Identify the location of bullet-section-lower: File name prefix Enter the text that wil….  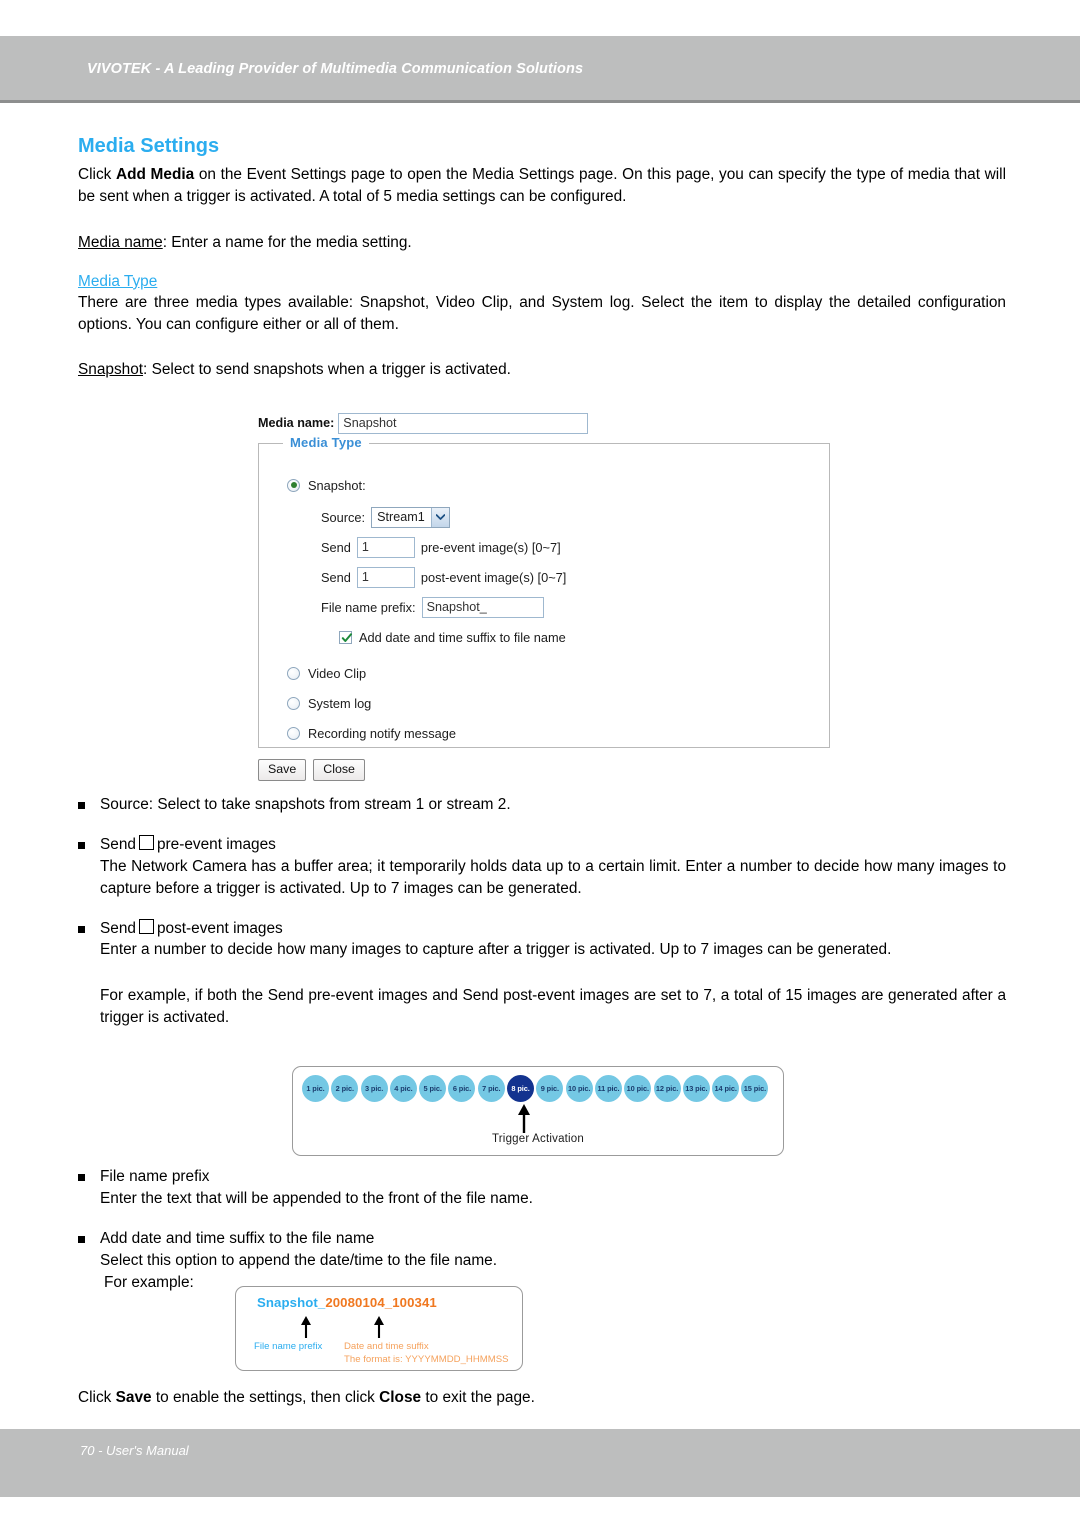
(542, 1229).